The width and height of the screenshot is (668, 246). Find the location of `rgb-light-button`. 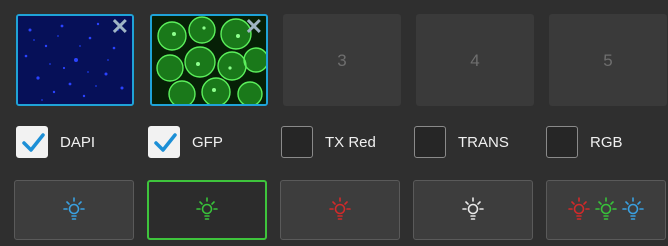

rgb-light-button is located at coordinates (606, 210).